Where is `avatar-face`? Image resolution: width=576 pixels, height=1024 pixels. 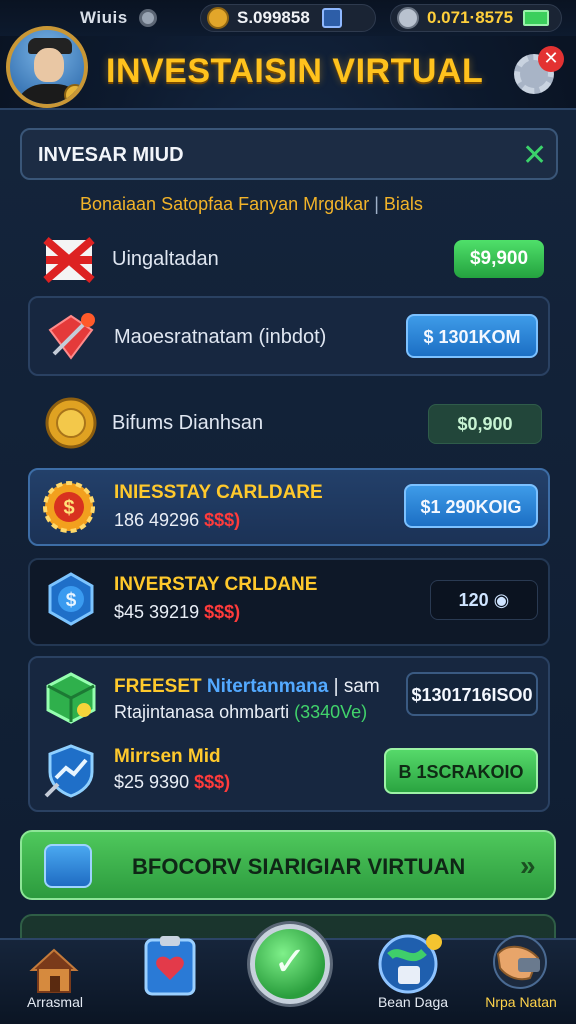 avatar-face is located at coordinates (49, 65).